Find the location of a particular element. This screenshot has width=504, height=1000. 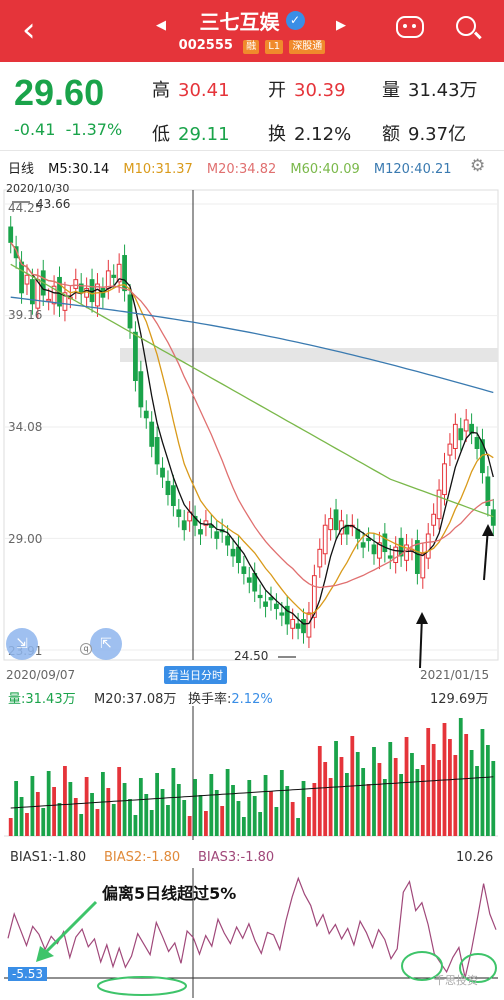

axis-label-2: 39.16 is located at coordinates (25, 315).